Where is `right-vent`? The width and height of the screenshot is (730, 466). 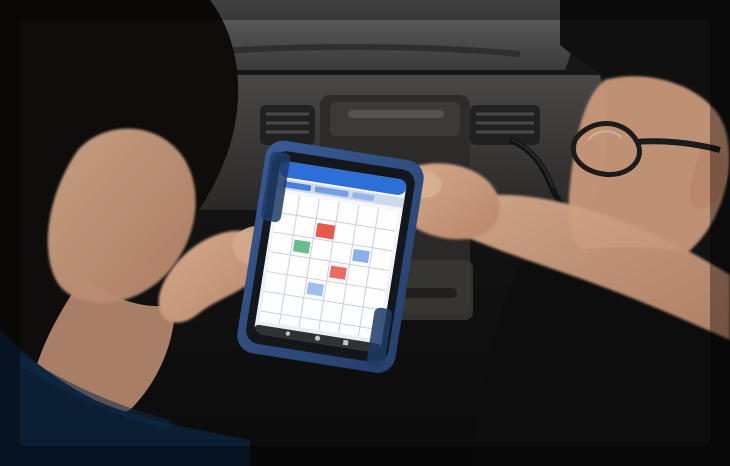
right-vent is located at coordinates (505, 125).